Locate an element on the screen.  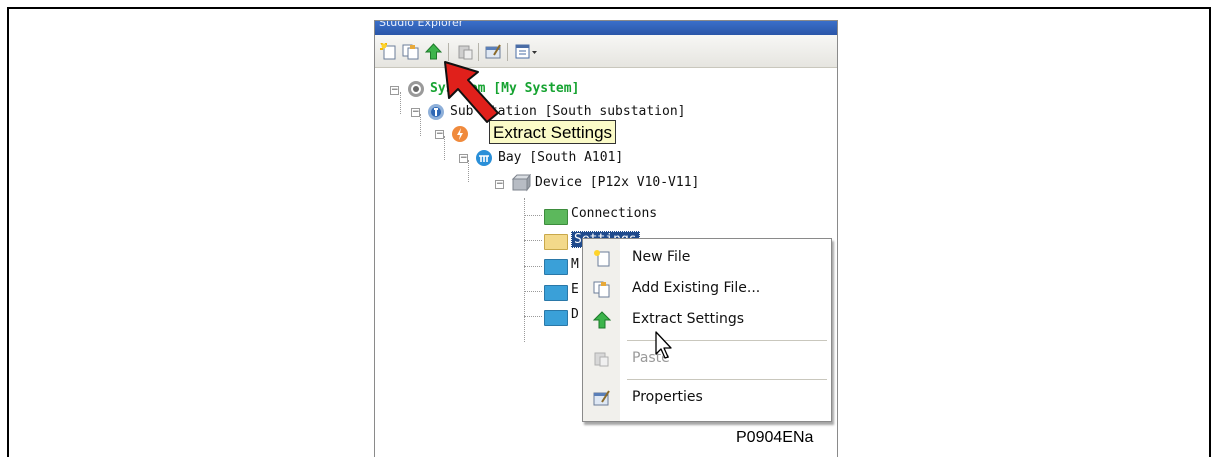
connections-node-label: Connections is located at coordinates (614, 213).